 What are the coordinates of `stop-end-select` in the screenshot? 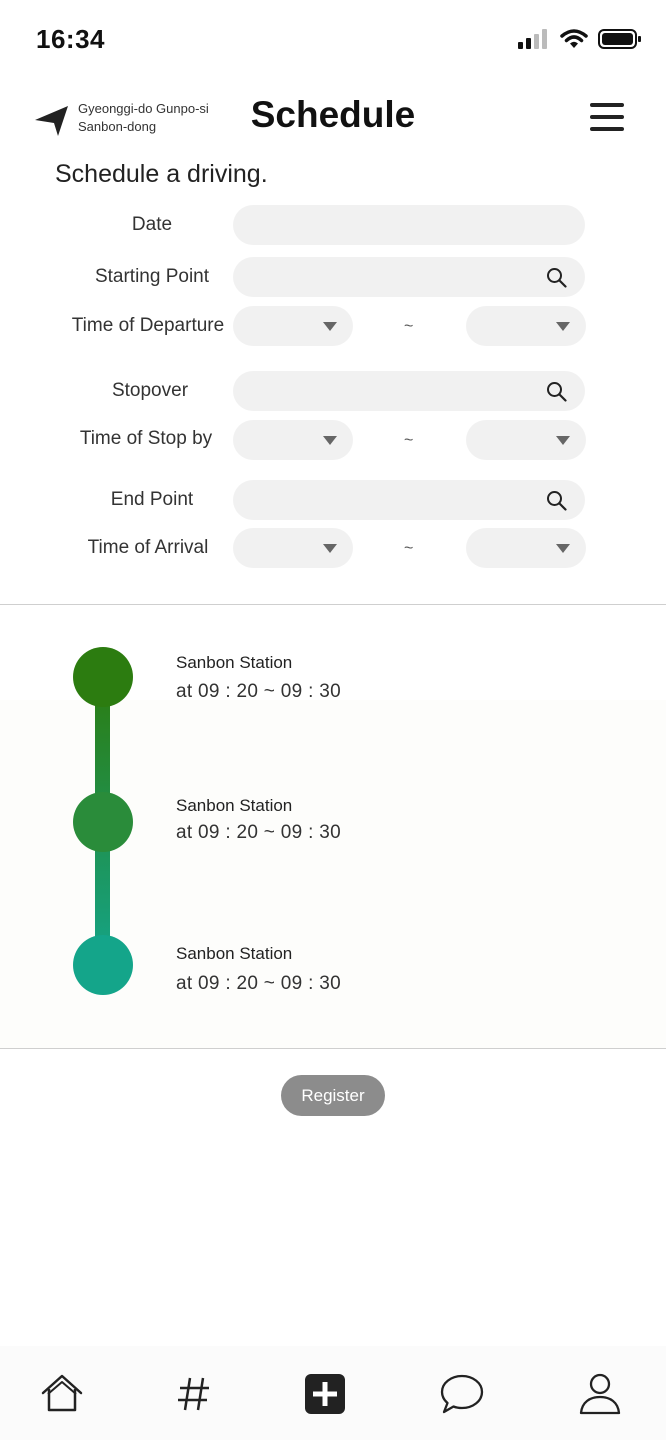 It's located at (526, 440).